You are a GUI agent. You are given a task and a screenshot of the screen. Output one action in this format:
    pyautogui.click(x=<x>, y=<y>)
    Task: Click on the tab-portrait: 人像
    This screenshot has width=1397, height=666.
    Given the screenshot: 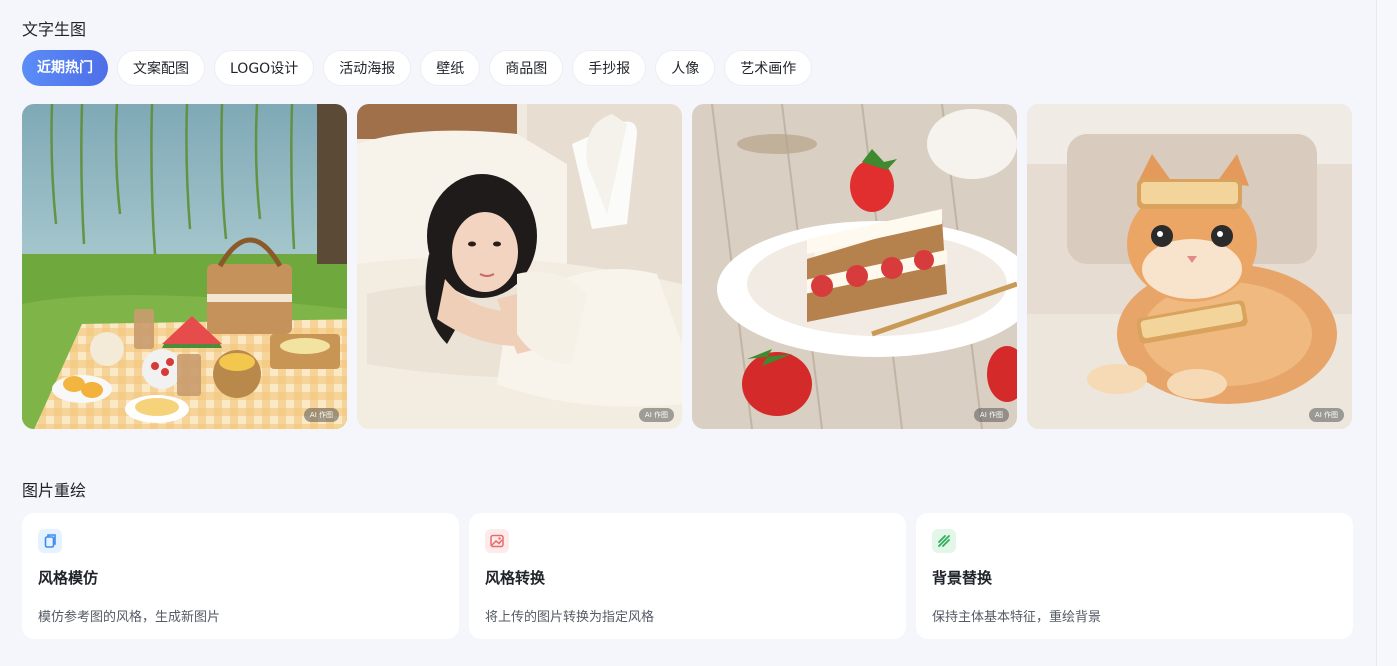 What is the action you would take?
    pyautogui.click(x=685, y=68)
    